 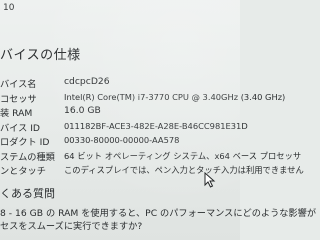 What do you see at coordinates (82, 110) in the screenshot?
I see `spec-value: 16.0 GB` at bounding box center [82, 110].